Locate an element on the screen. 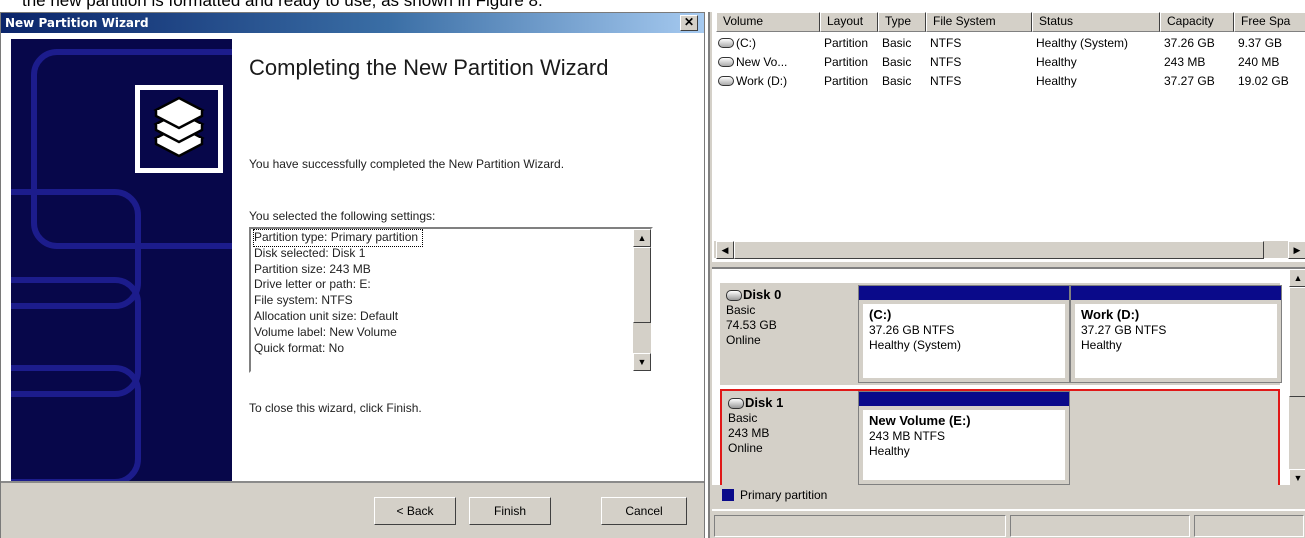  partition-name: Work (D:) is located at coordinates (1110, 314).